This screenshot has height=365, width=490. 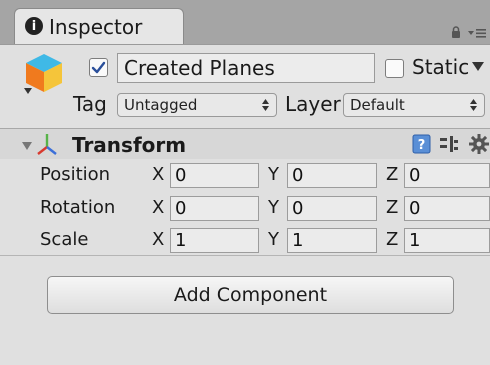 I want to click on foldout-arrow-icon, so click(x=27, y=146).